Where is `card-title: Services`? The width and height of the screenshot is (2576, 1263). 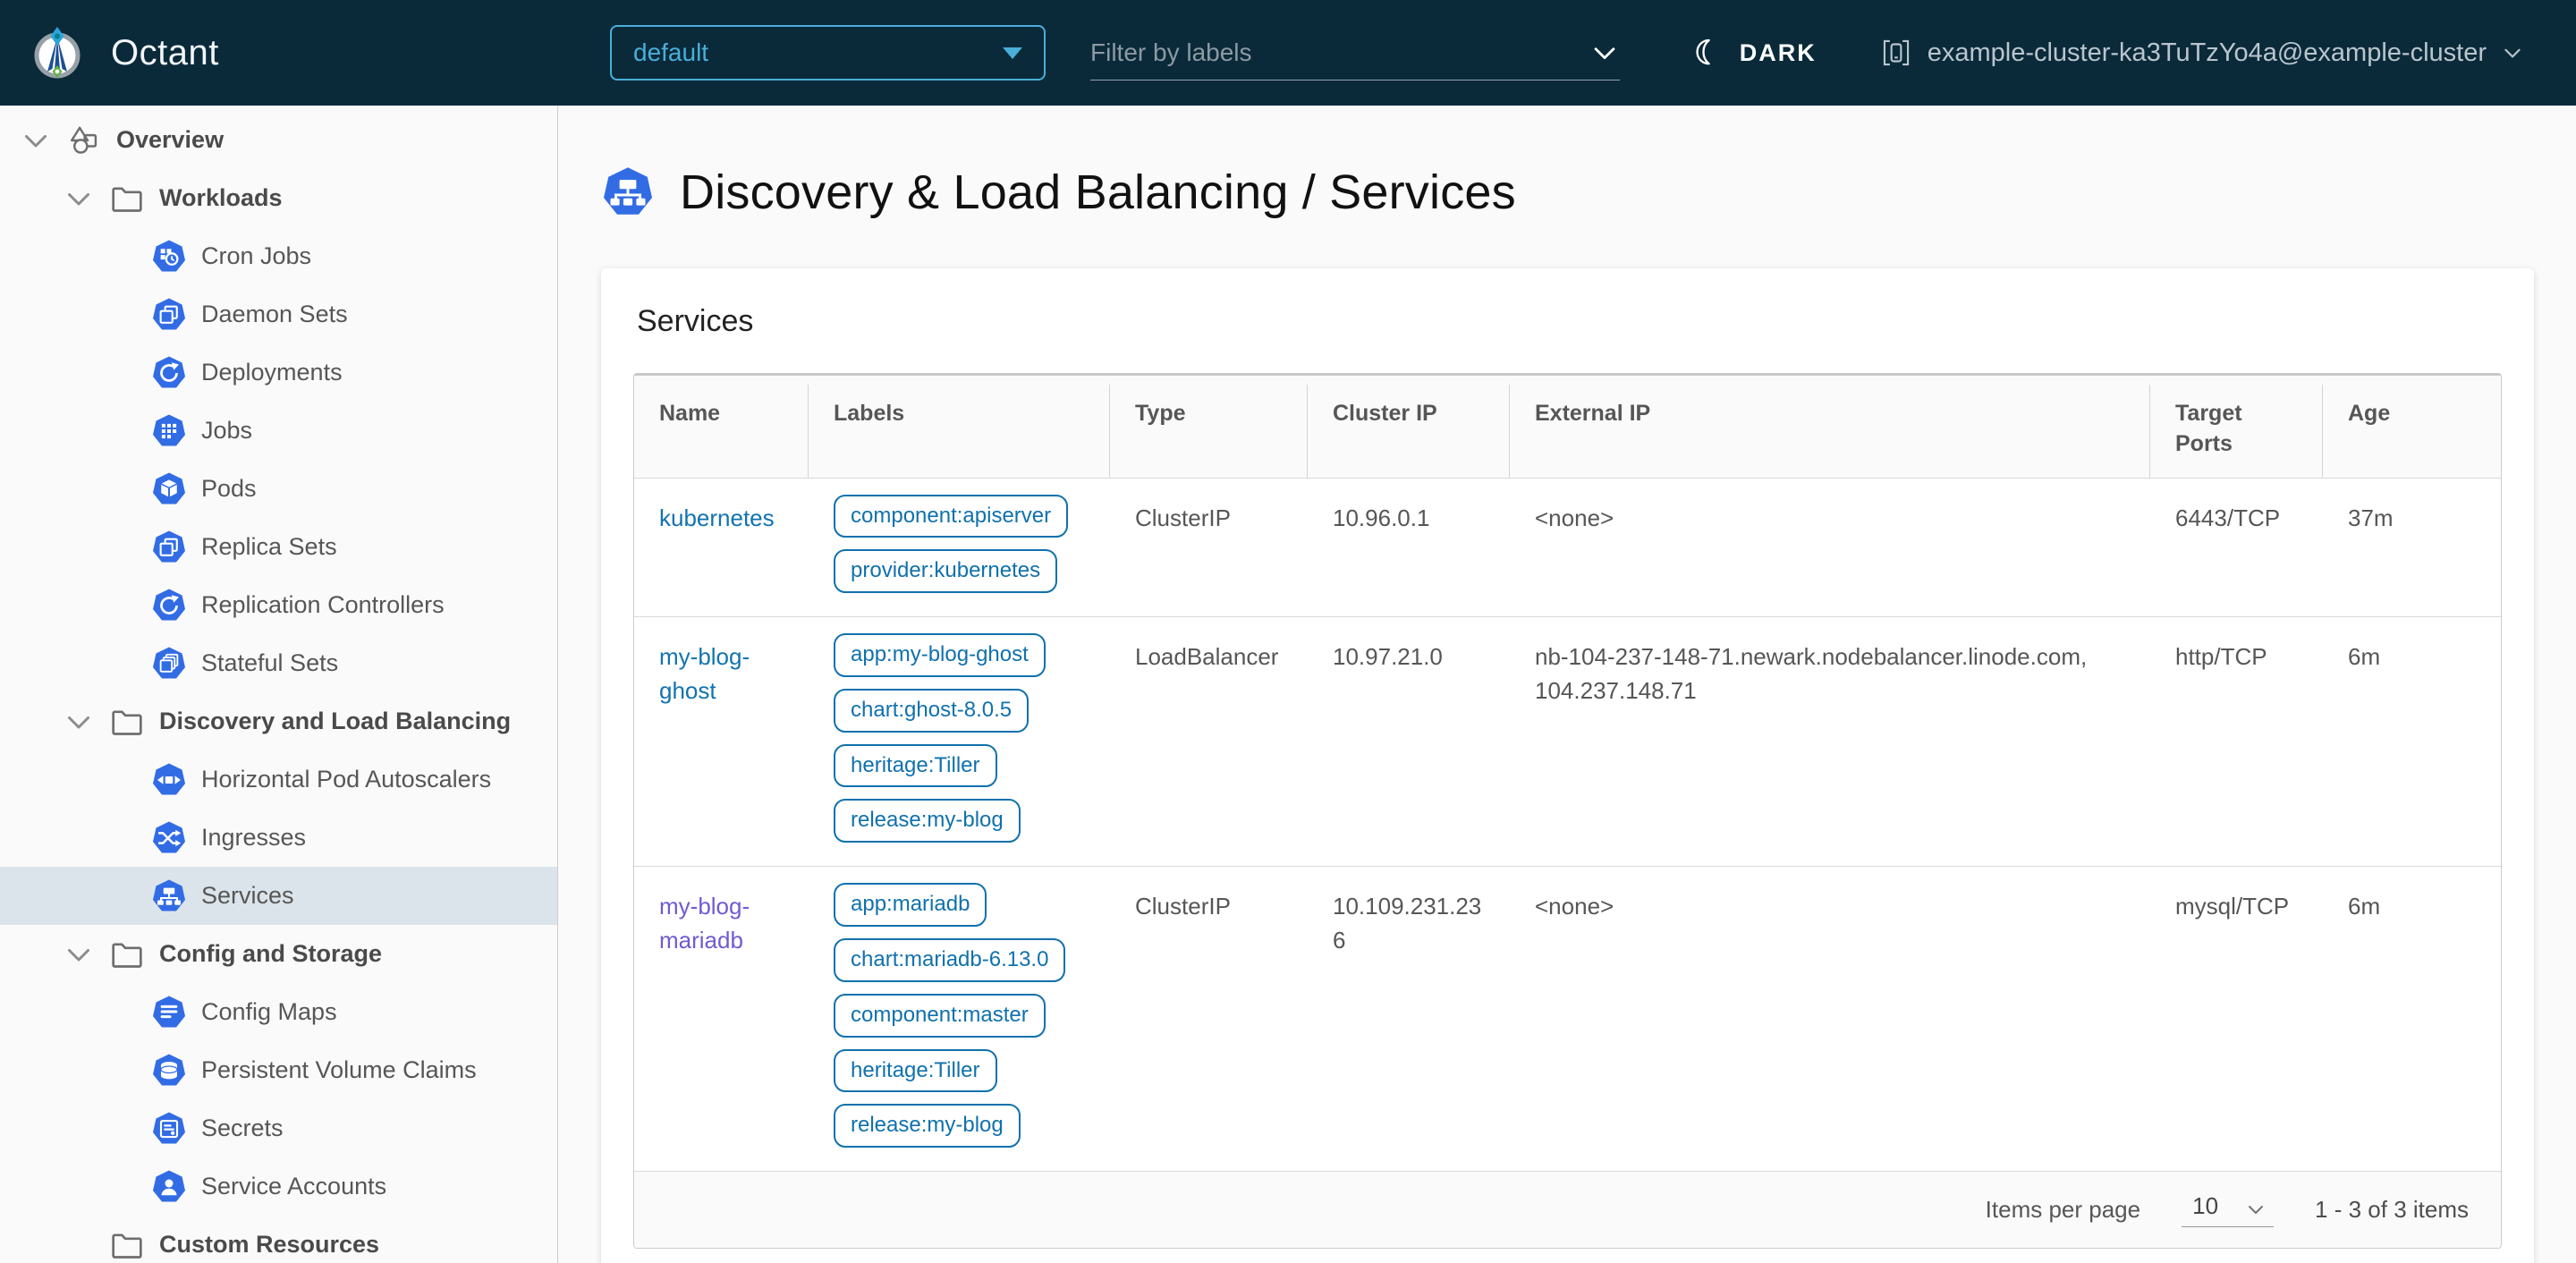
card-title: Services is located at coordinates (695, 321).